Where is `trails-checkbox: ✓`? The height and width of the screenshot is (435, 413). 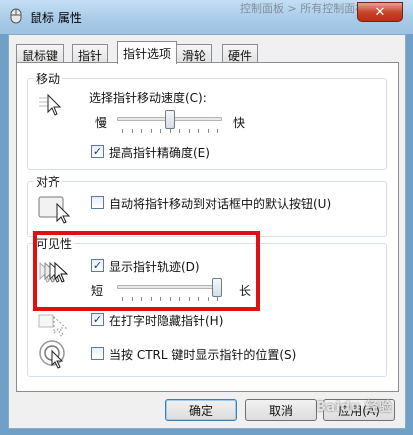 trails-checkbox: ✓ is located at coordinates (97, 265).